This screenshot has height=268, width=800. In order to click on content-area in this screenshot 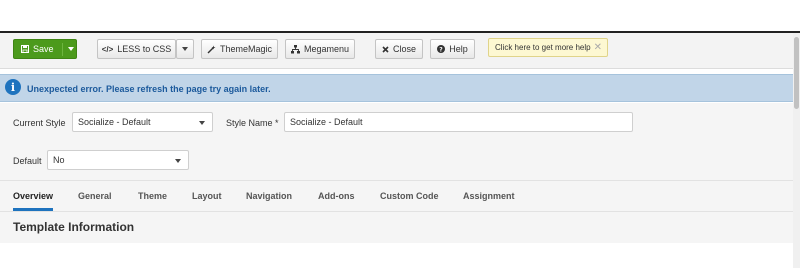, I will do `click(396, 255)`.